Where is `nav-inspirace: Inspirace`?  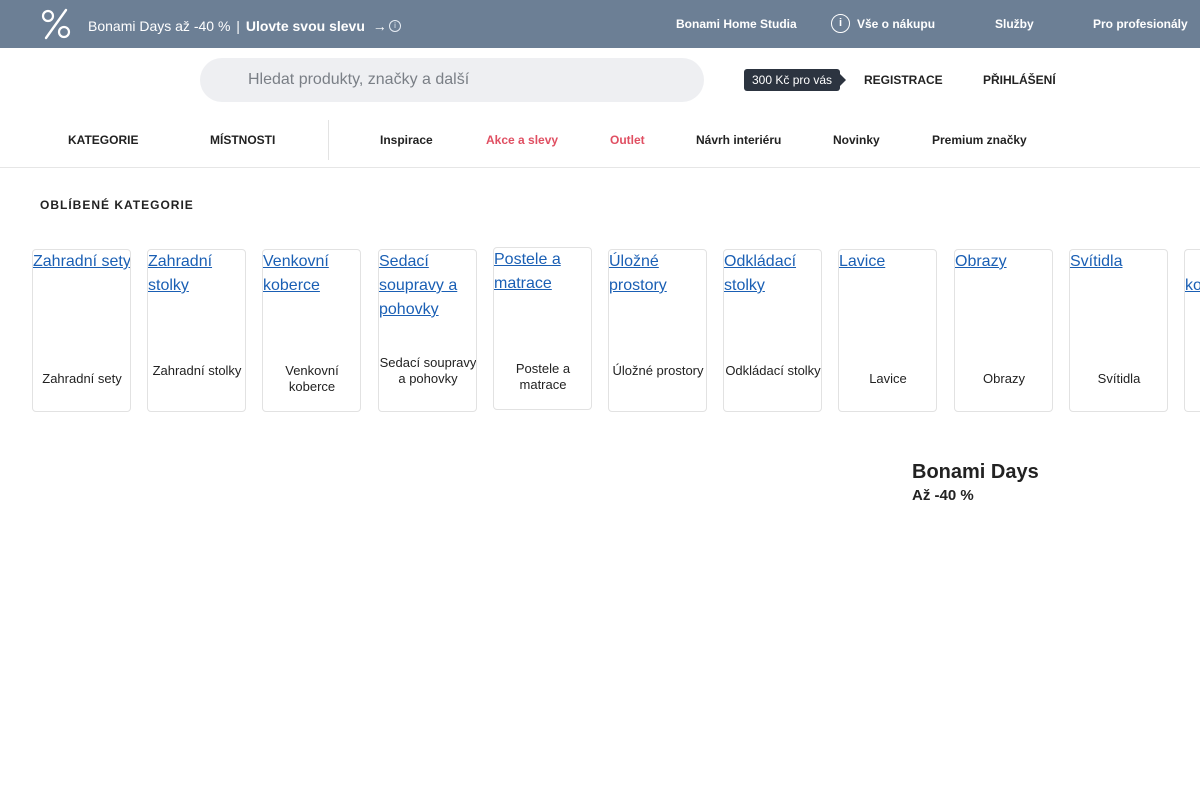
nav-inspirace: Inspirace is located at coordinates (406, 140).